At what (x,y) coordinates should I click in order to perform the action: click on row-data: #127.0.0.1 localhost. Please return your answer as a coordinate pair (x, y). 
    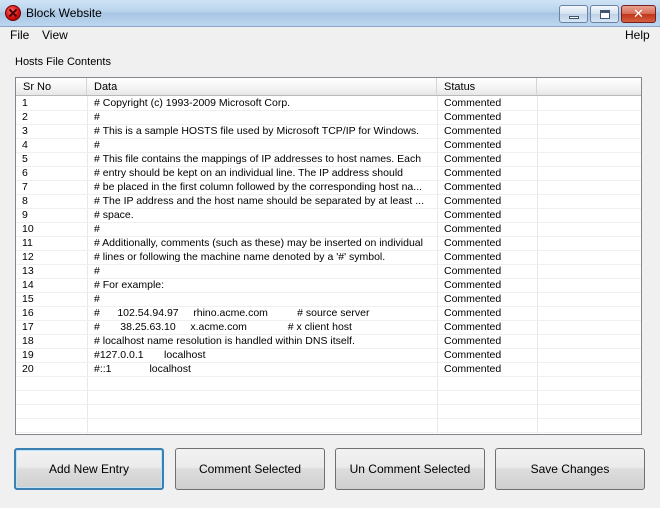
    Looking at the image, I should click on (150, 355).